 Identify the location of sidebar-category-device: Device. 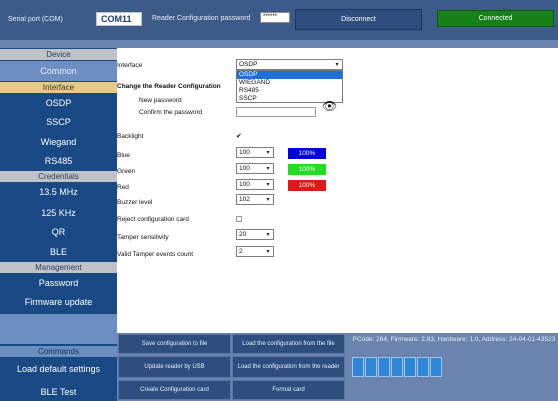
(58, 54).